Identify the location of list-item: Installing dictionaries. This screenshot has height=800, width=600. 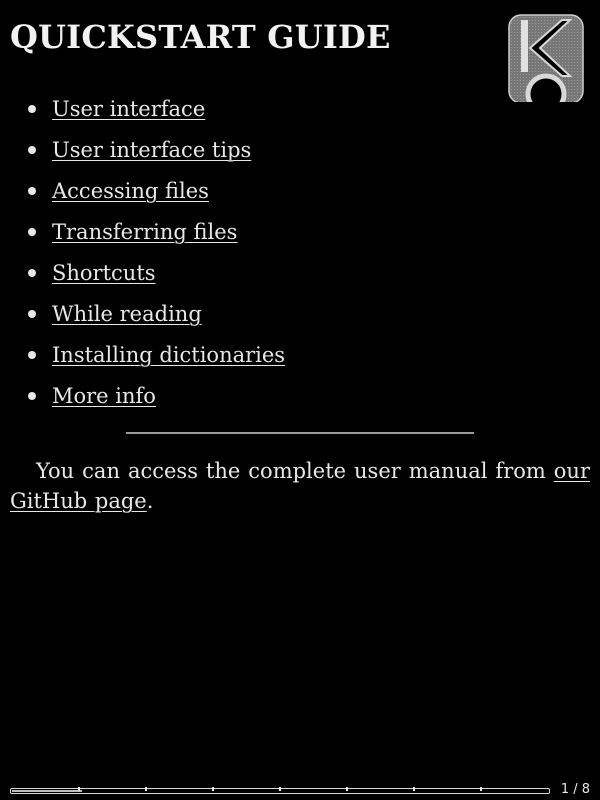
(156, 354).